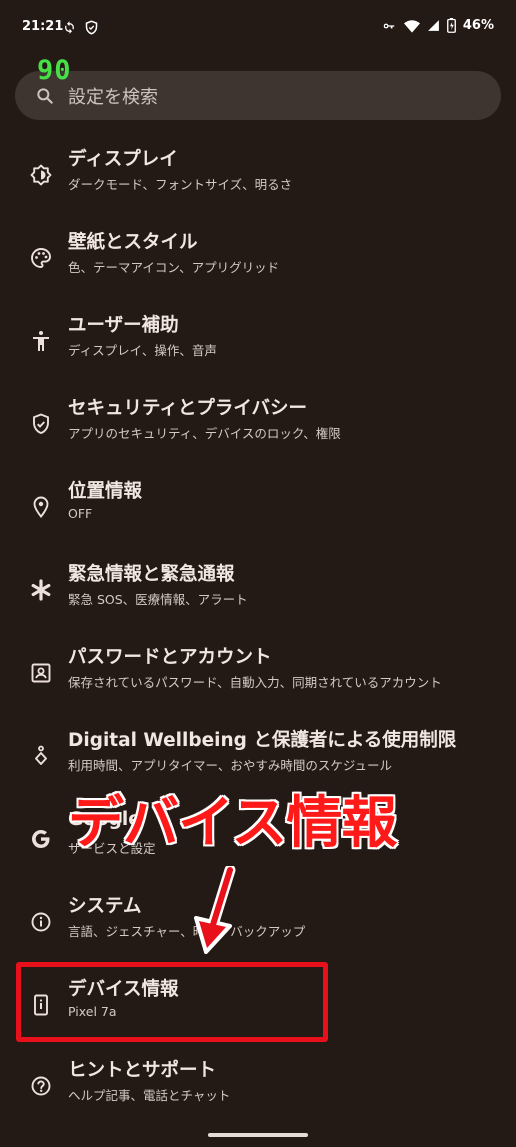 This screenshot has height=1147, width=516. Describe the element at coordinates (91, 27) in the screenshot. I see `shield-status-icon` at that location.